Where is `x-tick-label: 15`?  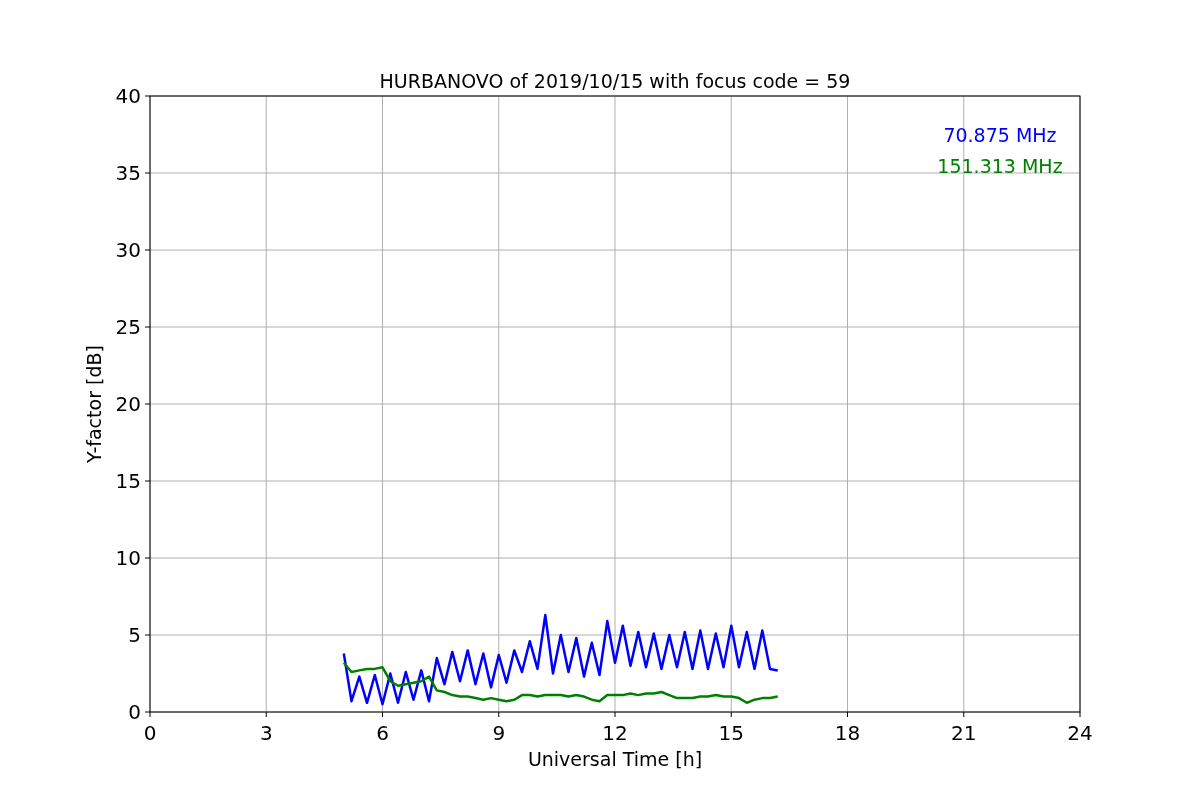 x-tick-label: 15 is located at coordinates (731, 733).